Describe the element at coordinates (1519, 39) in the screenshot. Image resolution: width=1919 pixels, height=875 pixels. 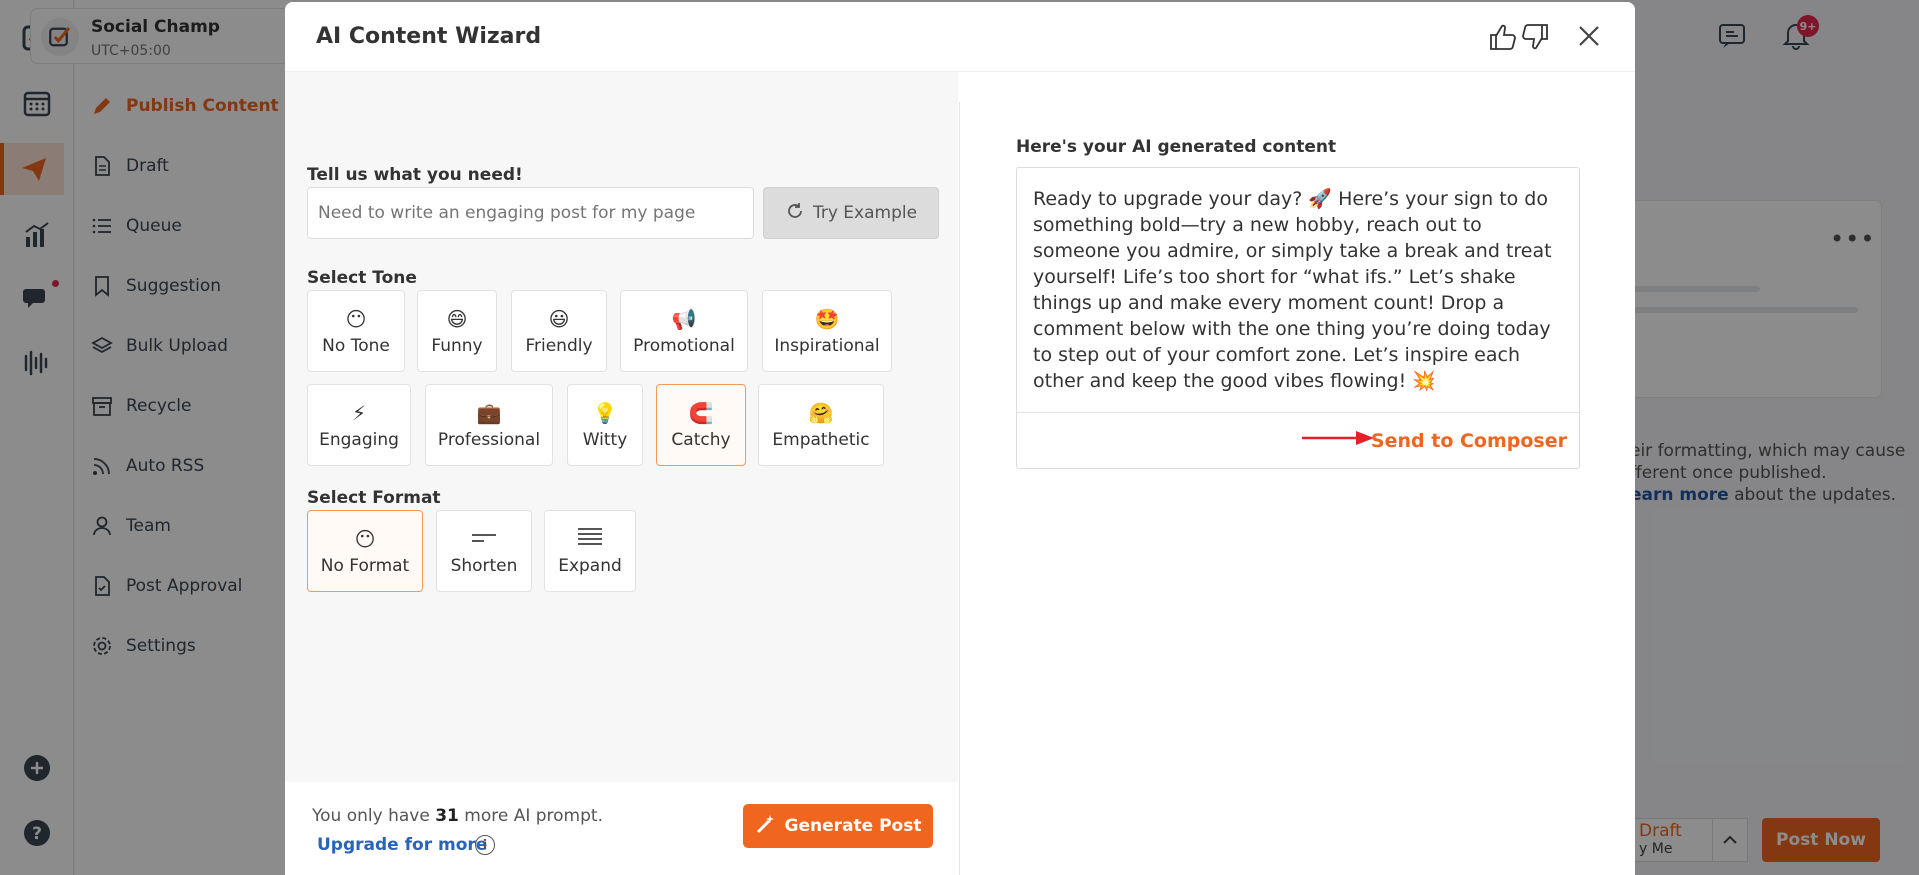
I see `feedback-buttons` at that location.